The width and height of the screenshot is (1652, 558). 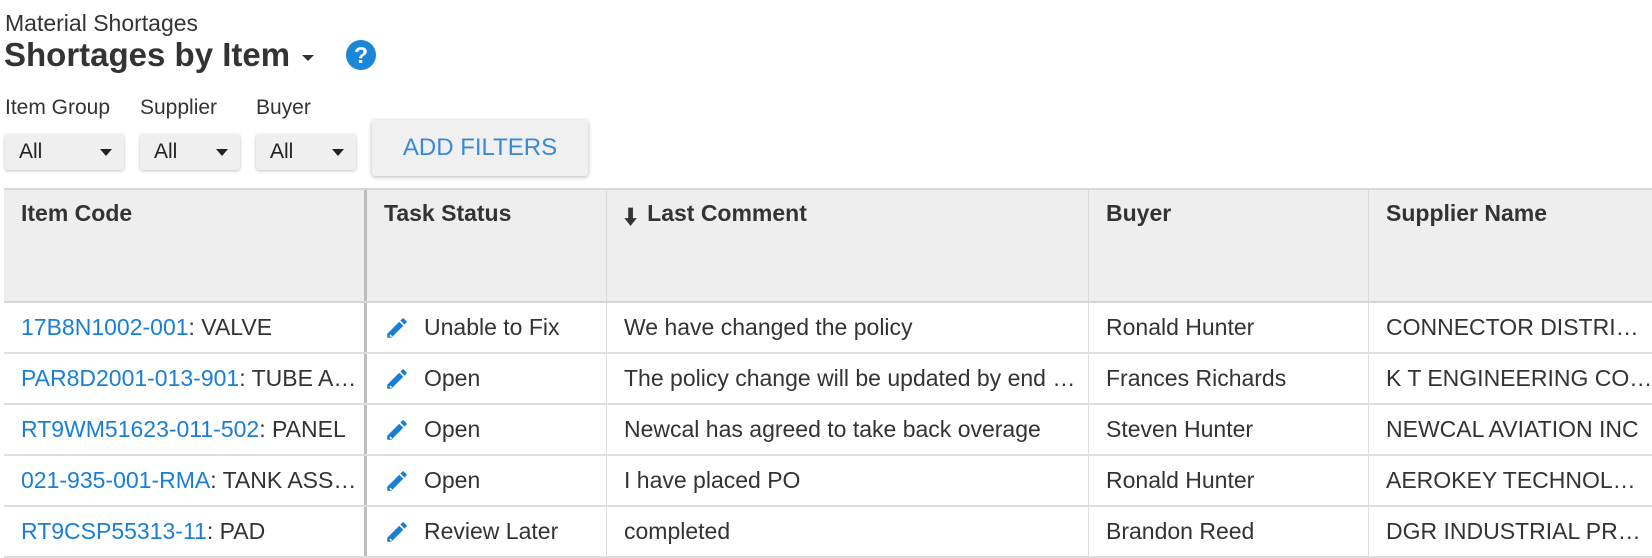 What do you see at coordinates (1519, 480) in the screenshot?
I see `supplier-name-text: AEROKEY TECHNOLOGIES` at bounding box center [1519, 480].